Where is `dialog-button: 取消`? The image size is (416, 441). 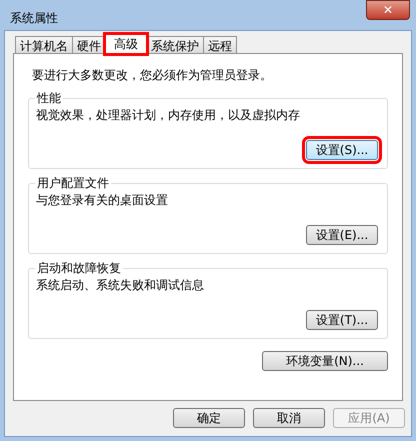
dialog-button: 取消 is located at coordinates (289, 418).